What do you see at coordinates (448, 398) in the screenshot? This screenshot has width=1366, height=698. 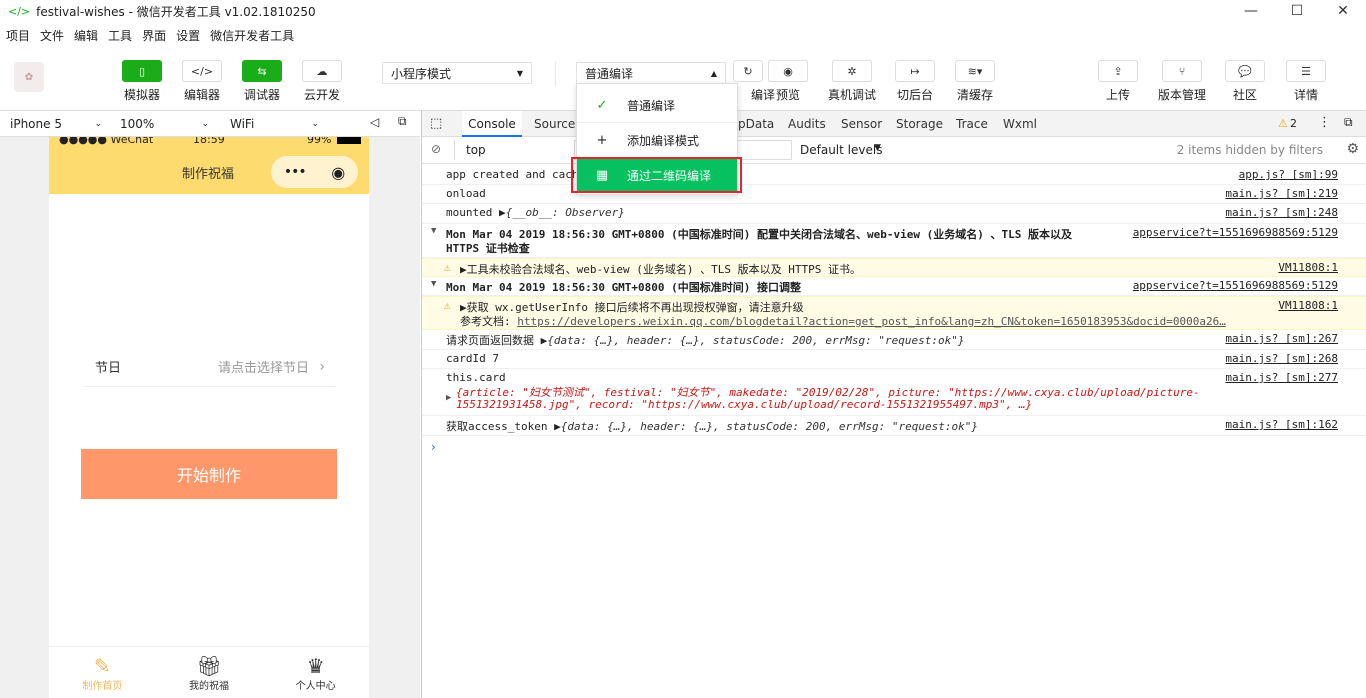 I see `expand-triangle-icon: ▶` at bounding box center [448, 398].